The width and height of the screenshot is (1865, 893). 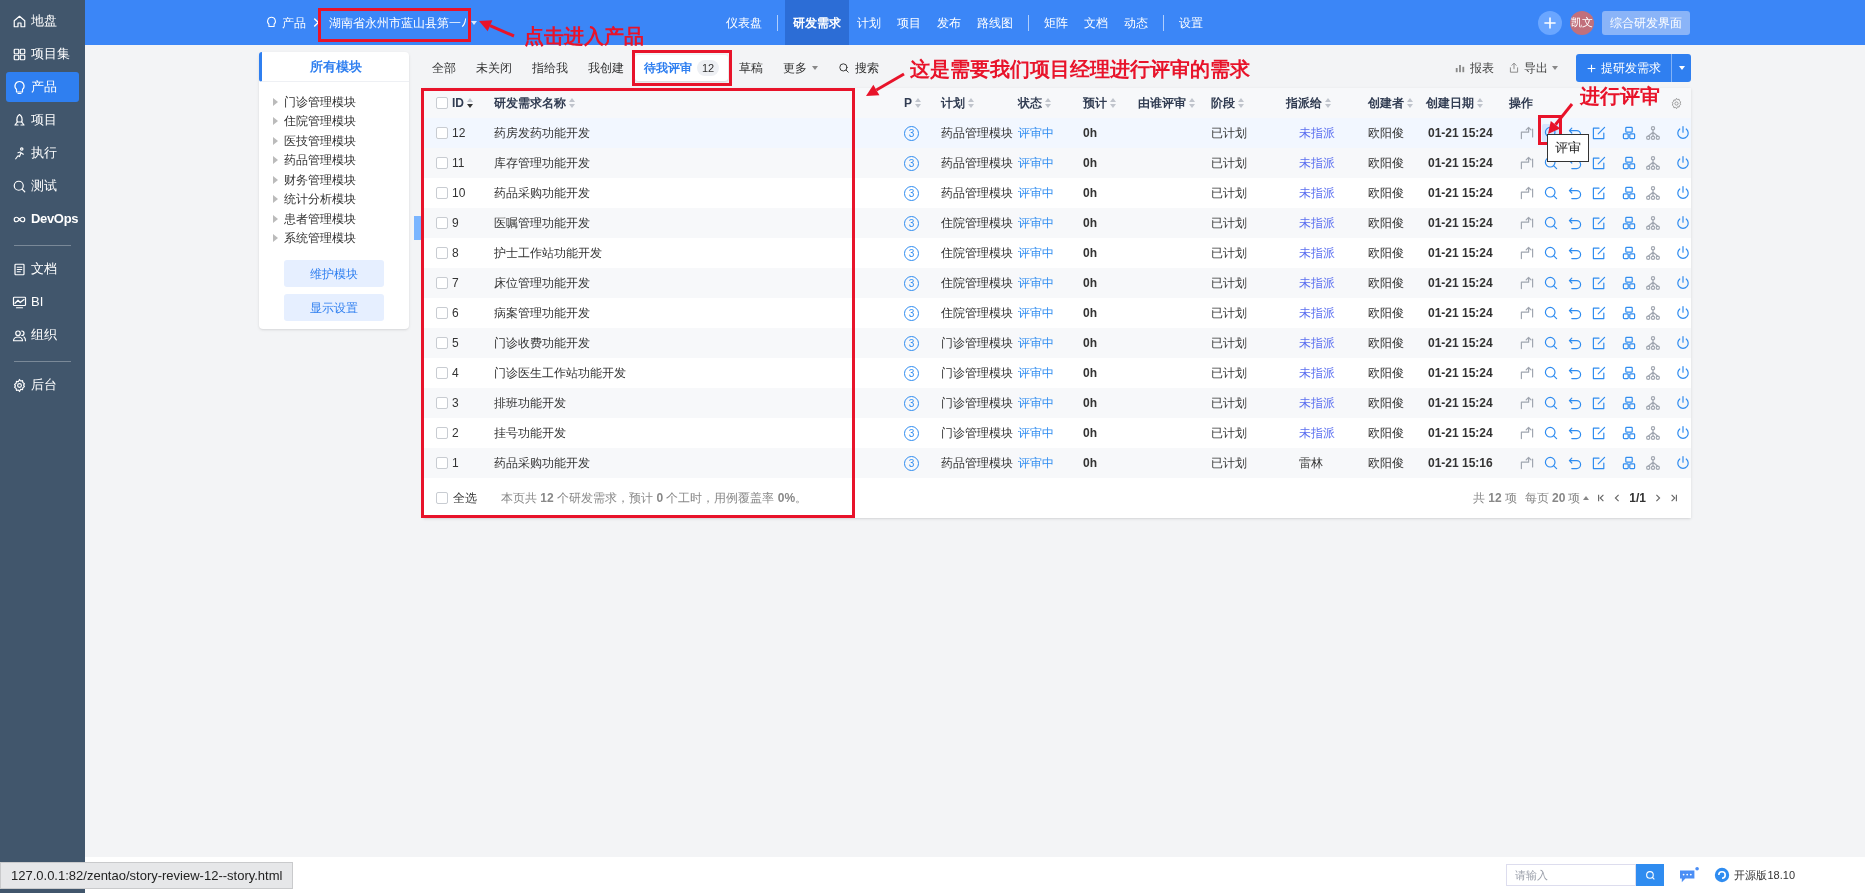 I want to click on module-item: 医技管理模块, so click(x=341, y=141).